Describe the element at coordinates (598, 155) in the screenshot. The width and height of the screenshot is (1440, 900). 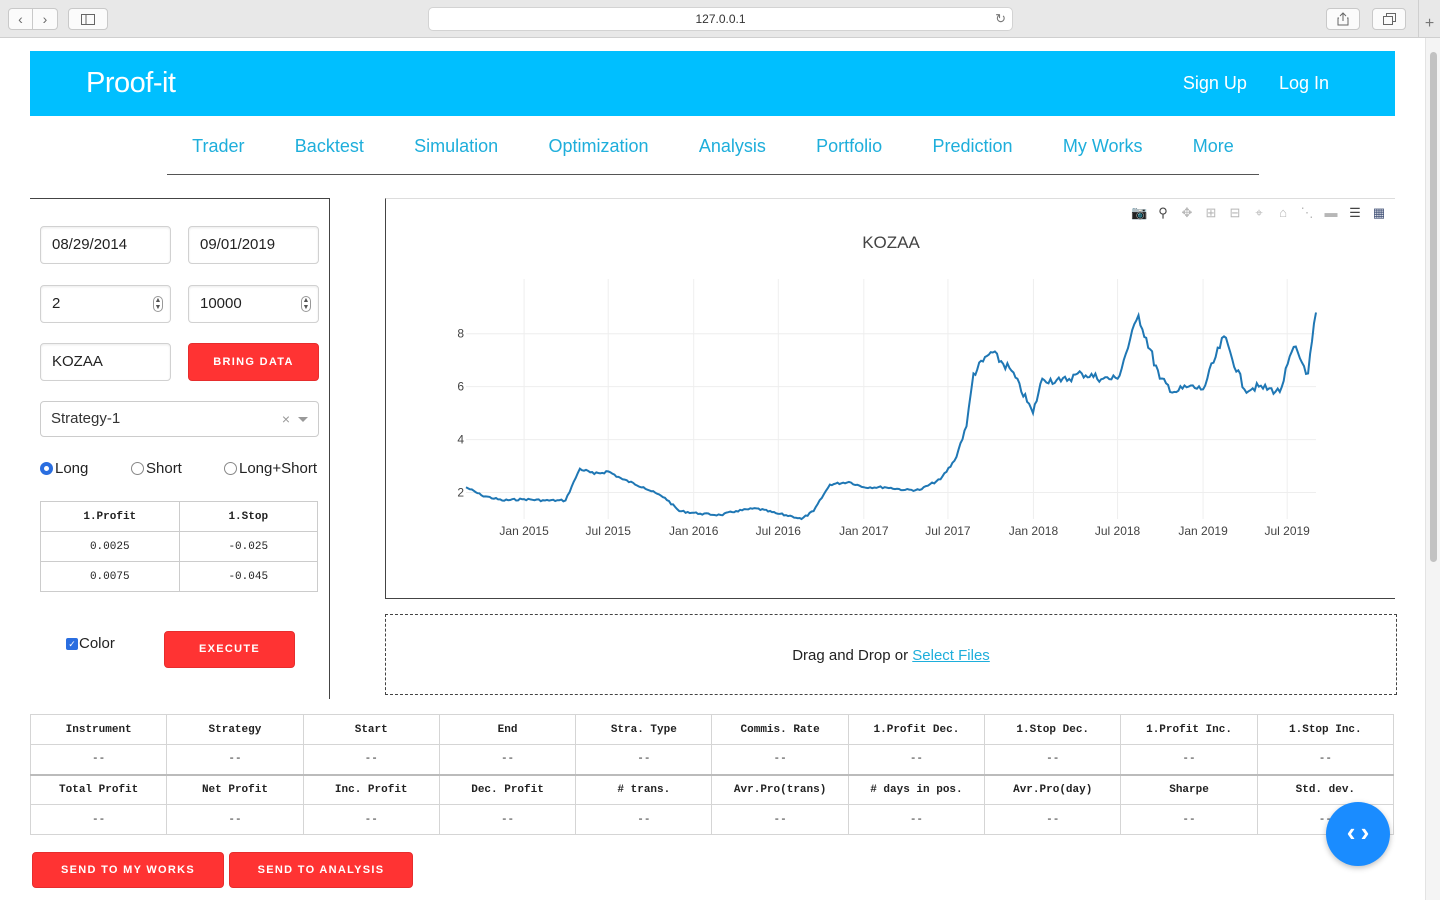
I see `nav-item-optimization: Optimization` at that location.